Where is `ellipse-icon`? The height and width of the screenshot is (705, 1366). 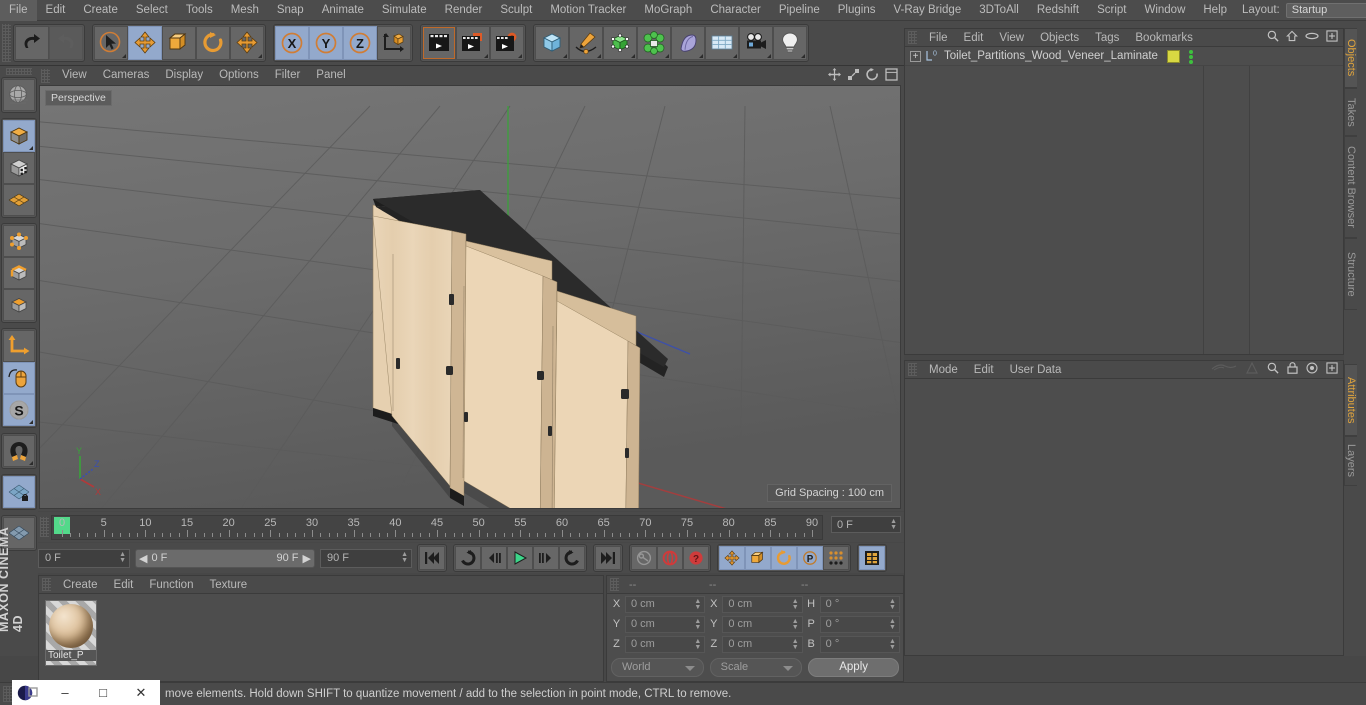 ellipse-icon is located at coordinates (1312, 37).